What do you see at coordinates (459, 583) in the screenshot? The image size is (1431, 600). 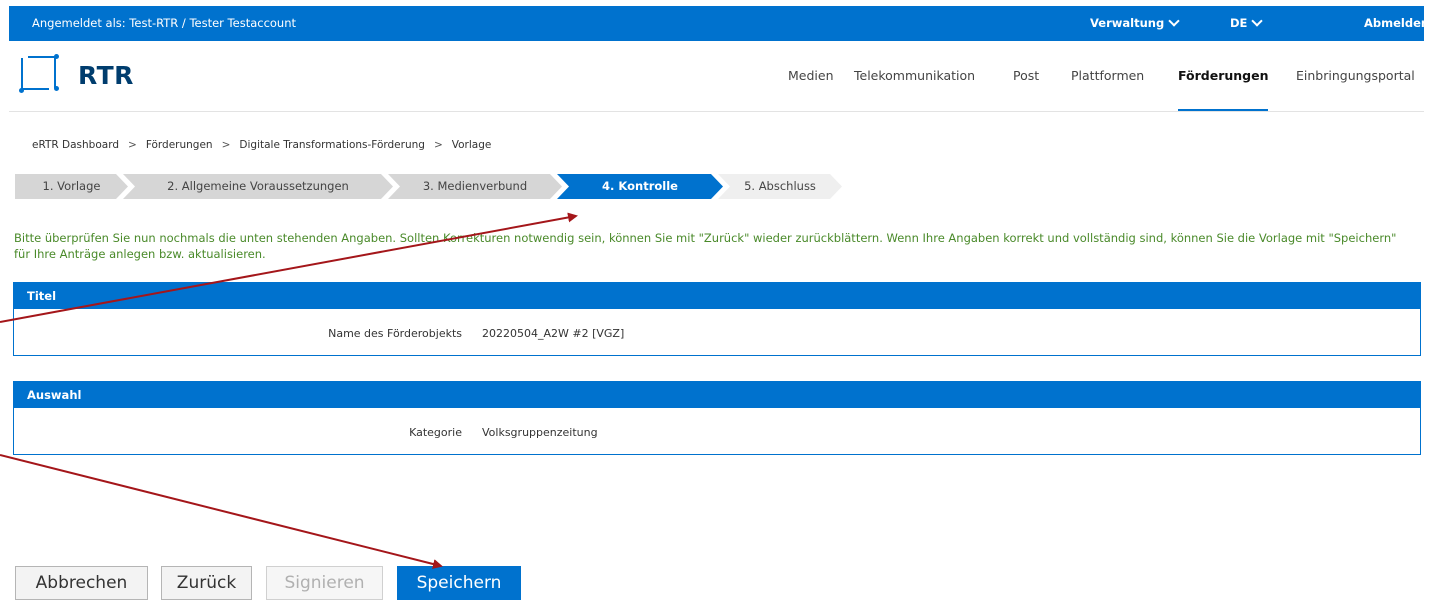 I see `save-button: Speichern` at bounding box center [459, 583].